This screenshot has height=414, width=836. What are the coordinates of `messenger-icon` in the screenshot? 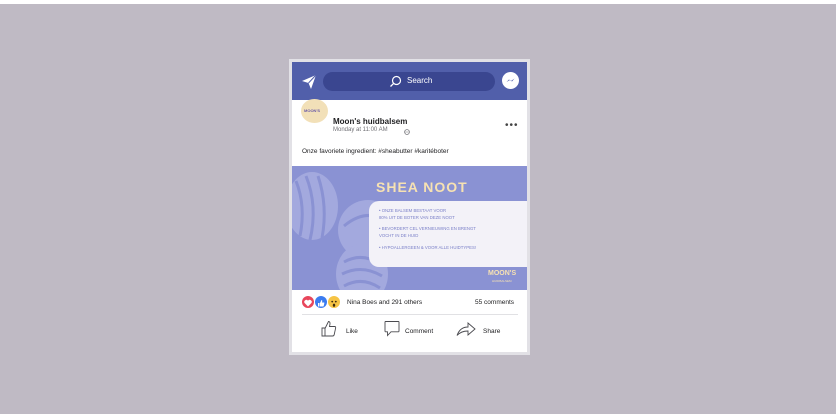 It's located at (510, 80).